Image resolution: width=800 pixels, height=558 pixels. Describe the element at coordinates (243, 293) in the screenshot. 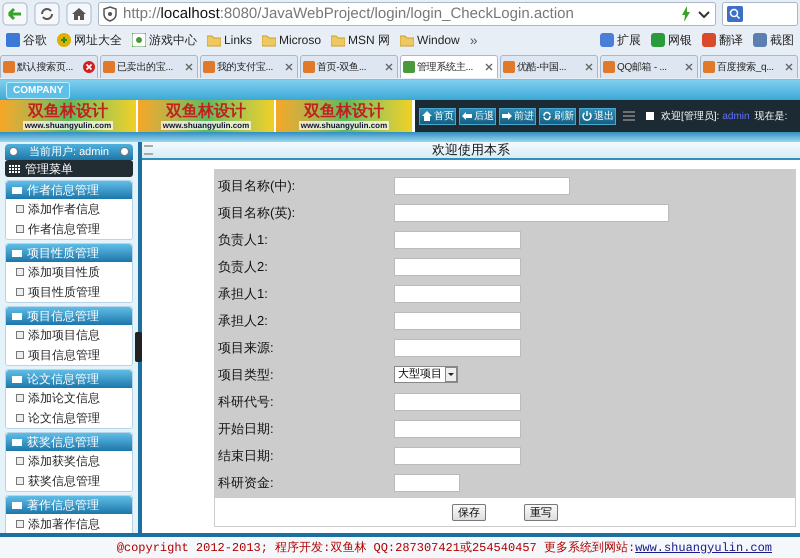

I see `field-label: 承担人1:` at that location.